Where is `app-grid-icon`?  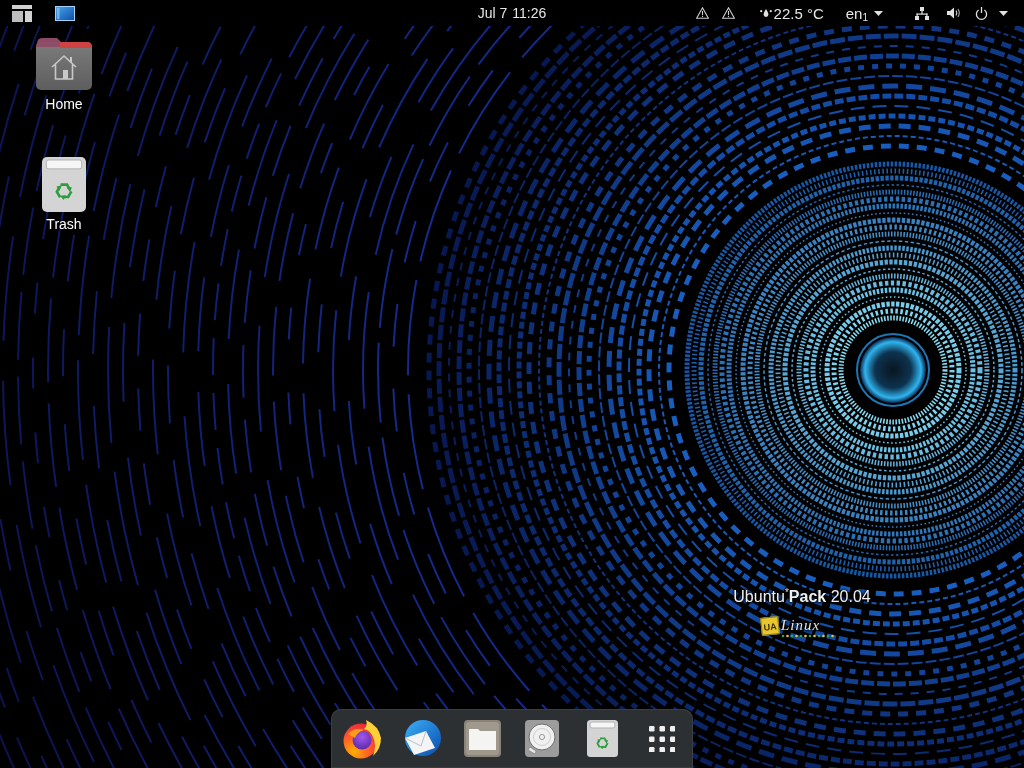
app-grid-icon is located at coordinates (662, 738).